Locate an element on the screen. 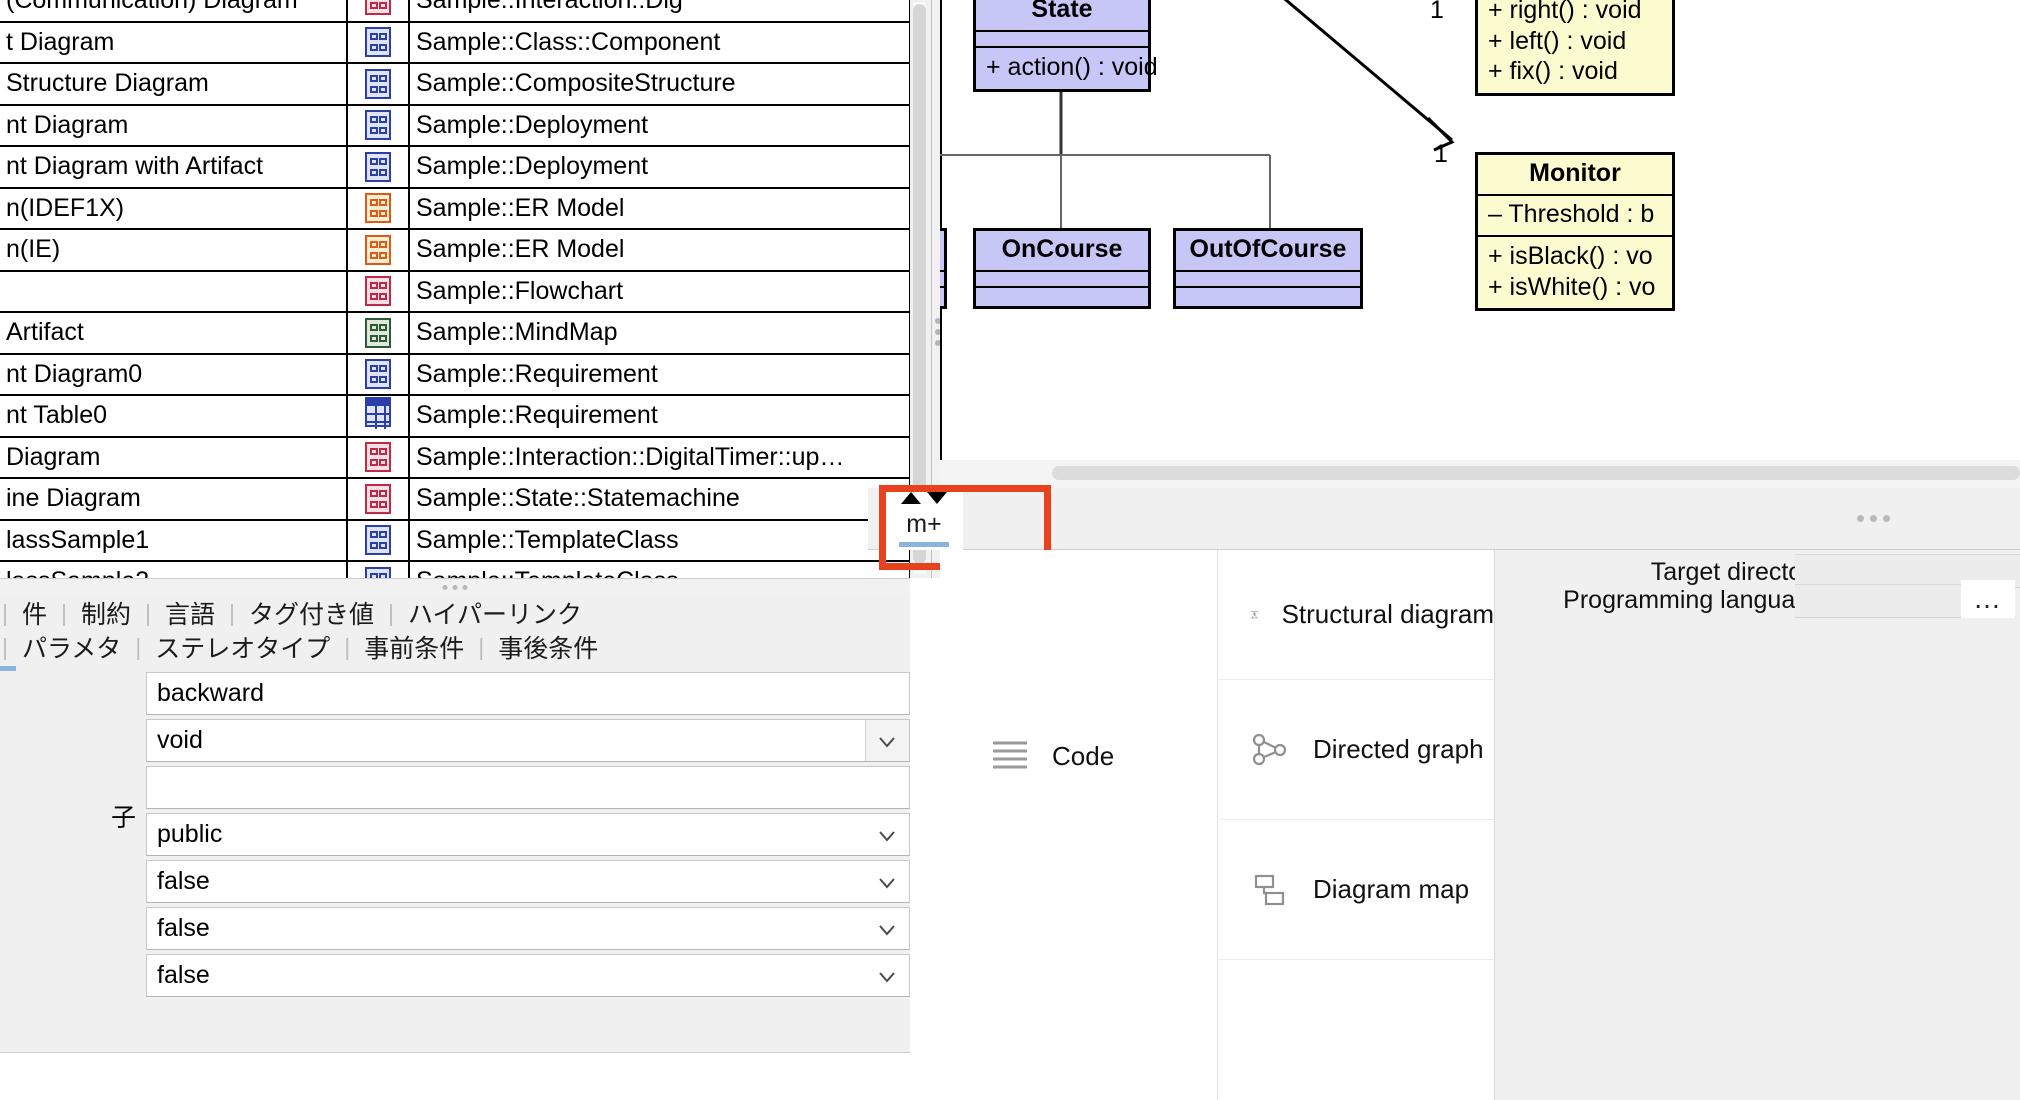 Image resolution: width=2020 pixels, height=1100 pixels. table-row: nt Table0 Sample::Requirement is located at coordinates (455, 416).